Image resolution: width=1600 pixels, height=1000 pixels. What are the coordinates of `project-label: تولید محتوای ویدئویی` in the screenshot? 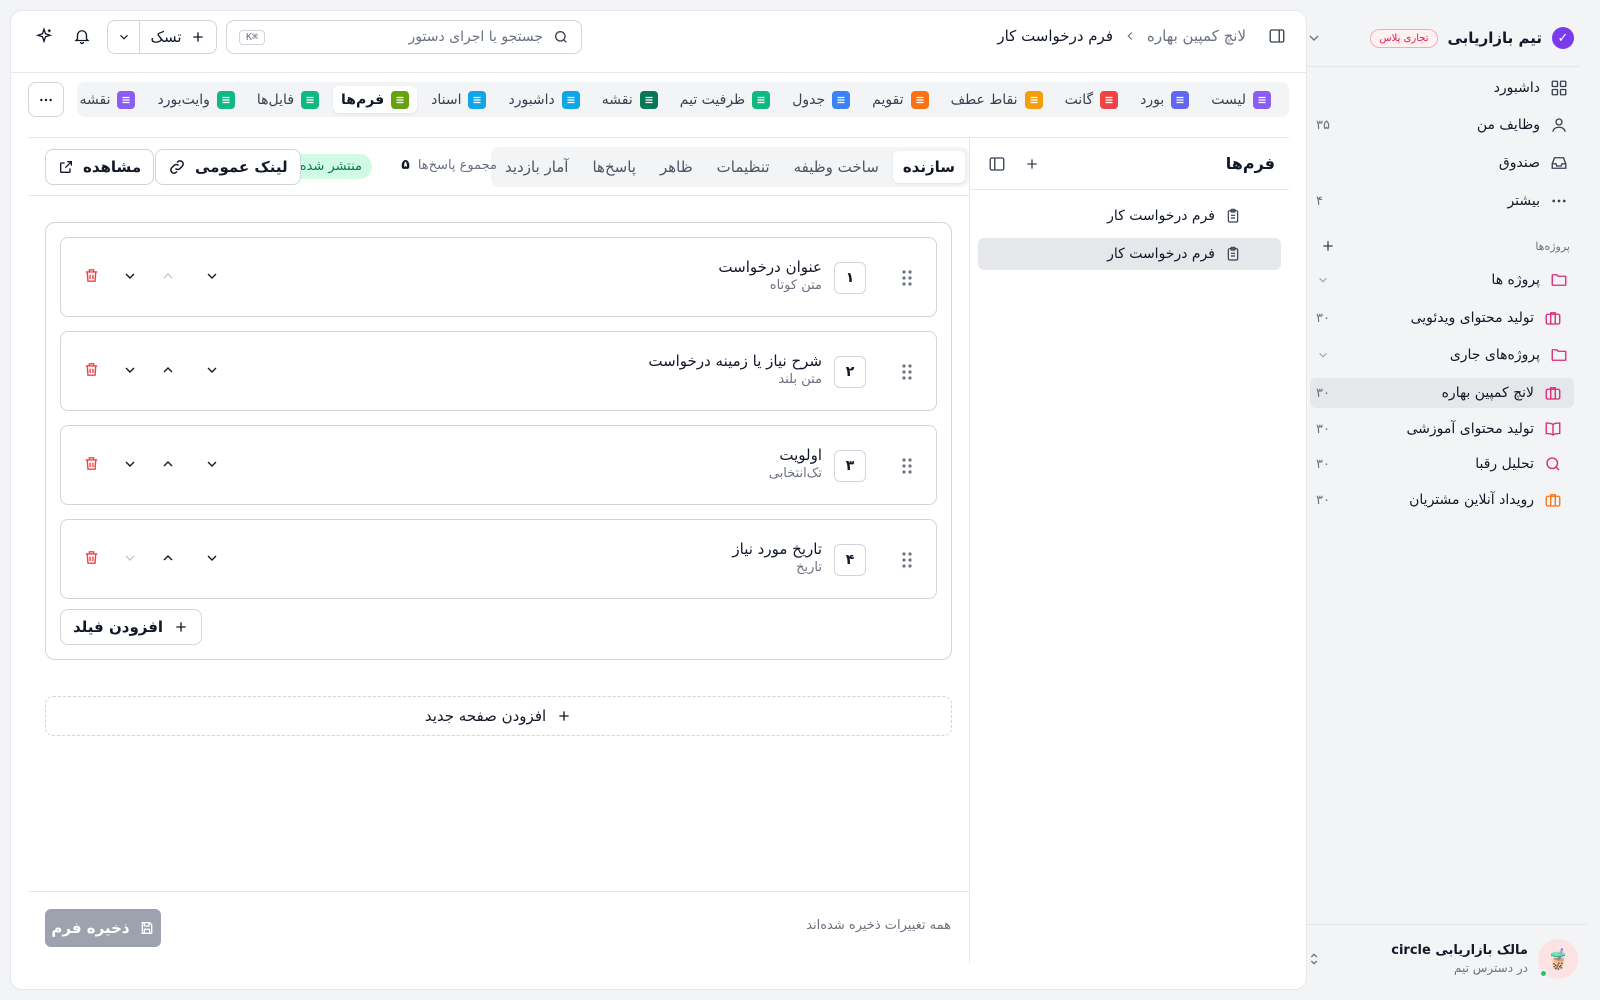 It's located at (1472, 318).